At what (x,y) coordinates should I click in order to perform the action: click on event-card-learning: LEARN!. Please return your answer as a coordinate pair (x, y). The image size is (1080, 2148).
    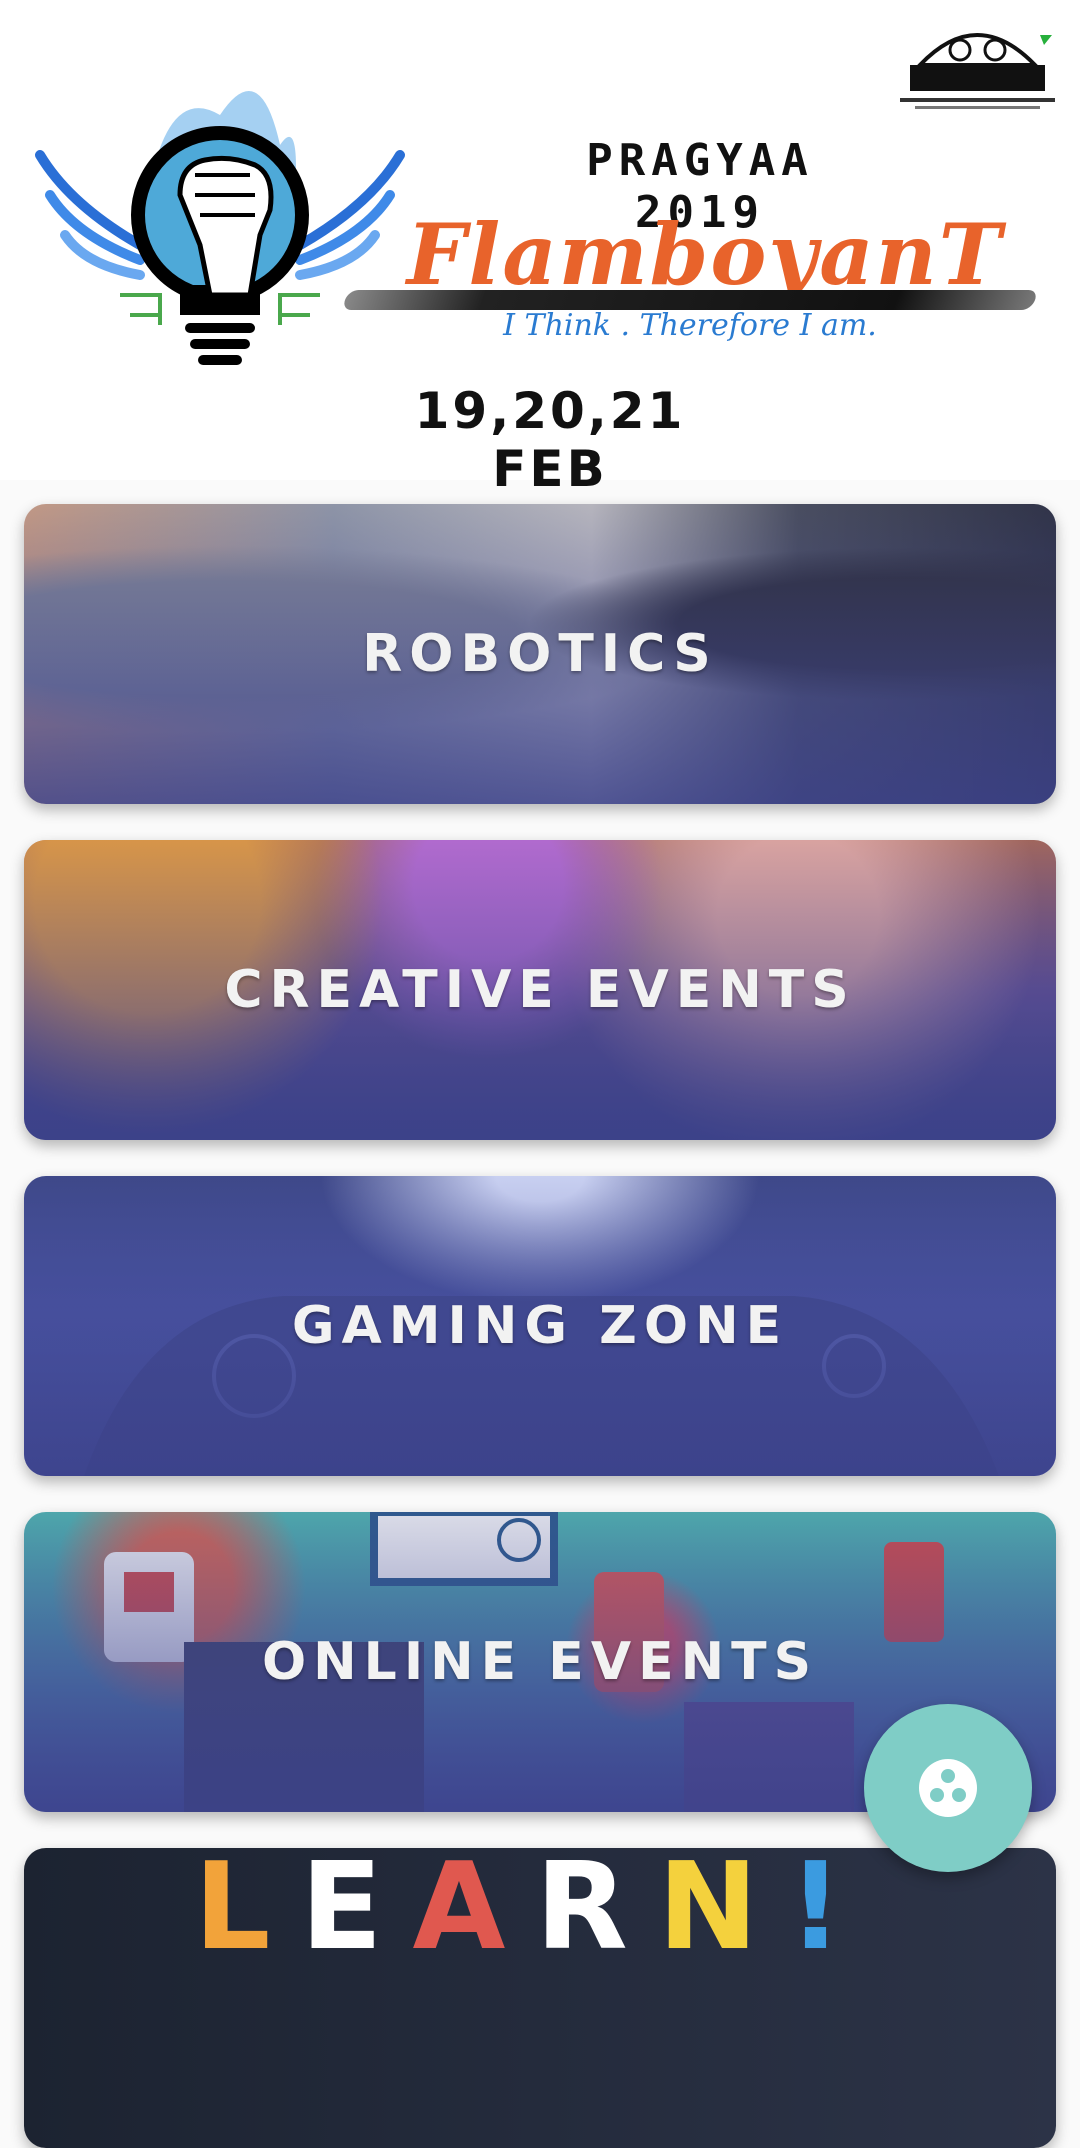
    Looking at the image, I should click on (540, 1998).